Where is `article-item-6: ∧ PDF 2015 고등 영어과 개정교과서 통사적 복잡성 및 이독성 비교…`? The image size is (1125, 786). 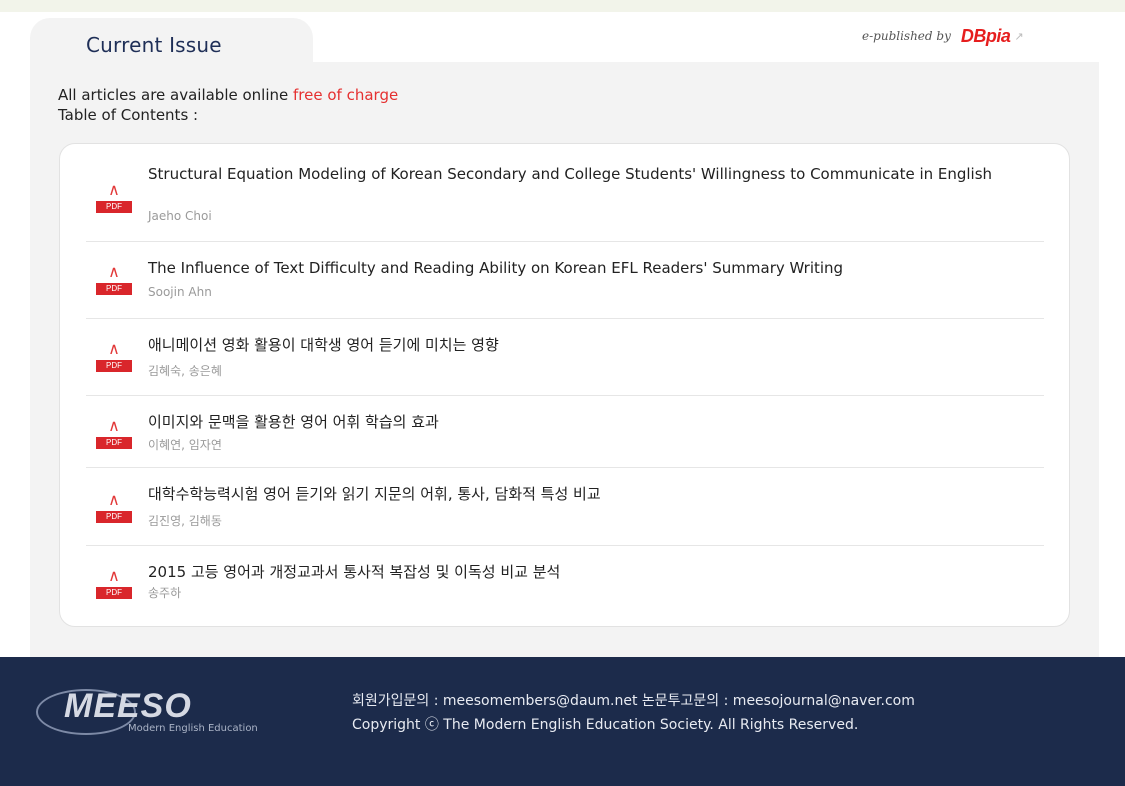 article-item-6: ∧ PDF 2015 고등 영어과 개정교과서 통사적 복잡성 및 이독성 비교… is located at coordinates (565, 581).